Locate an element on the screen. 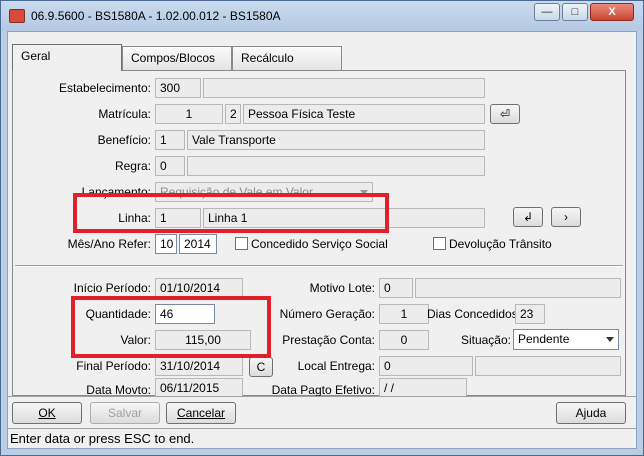  matricula-name: Pessoa Física Teste is located at coordinates (364, 114).